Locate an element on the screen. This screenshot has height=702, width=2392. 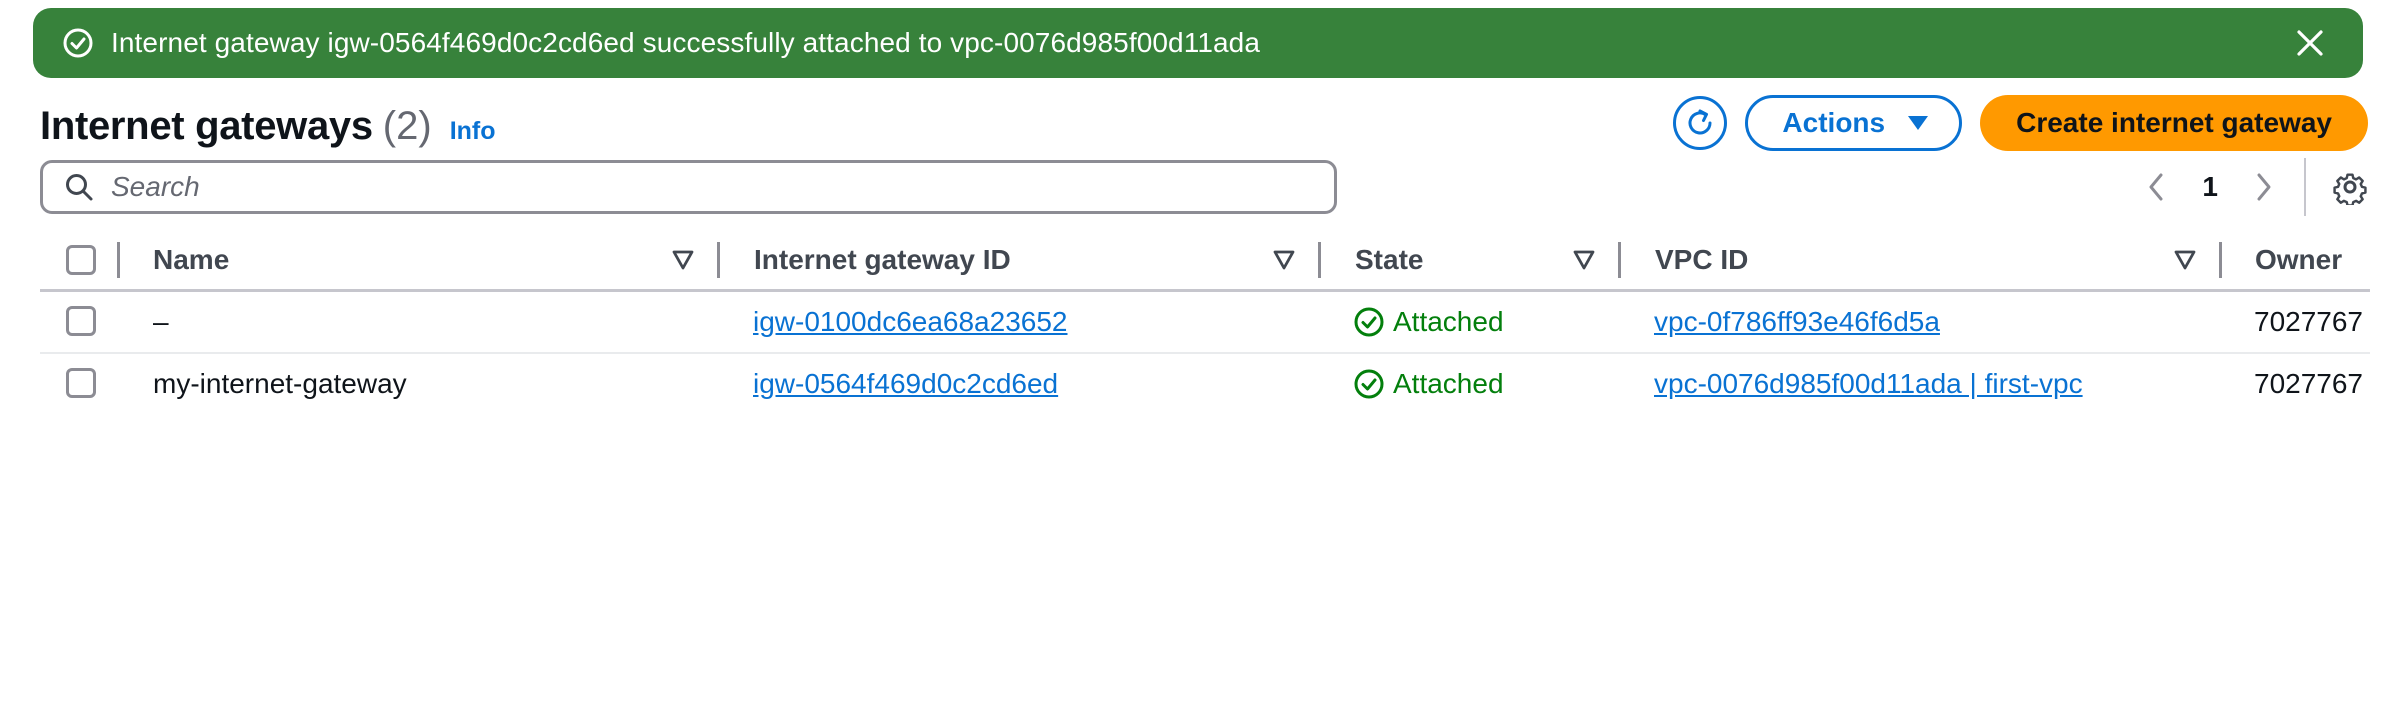
current-page-number: 1 is located at coordinates (2210, 187).